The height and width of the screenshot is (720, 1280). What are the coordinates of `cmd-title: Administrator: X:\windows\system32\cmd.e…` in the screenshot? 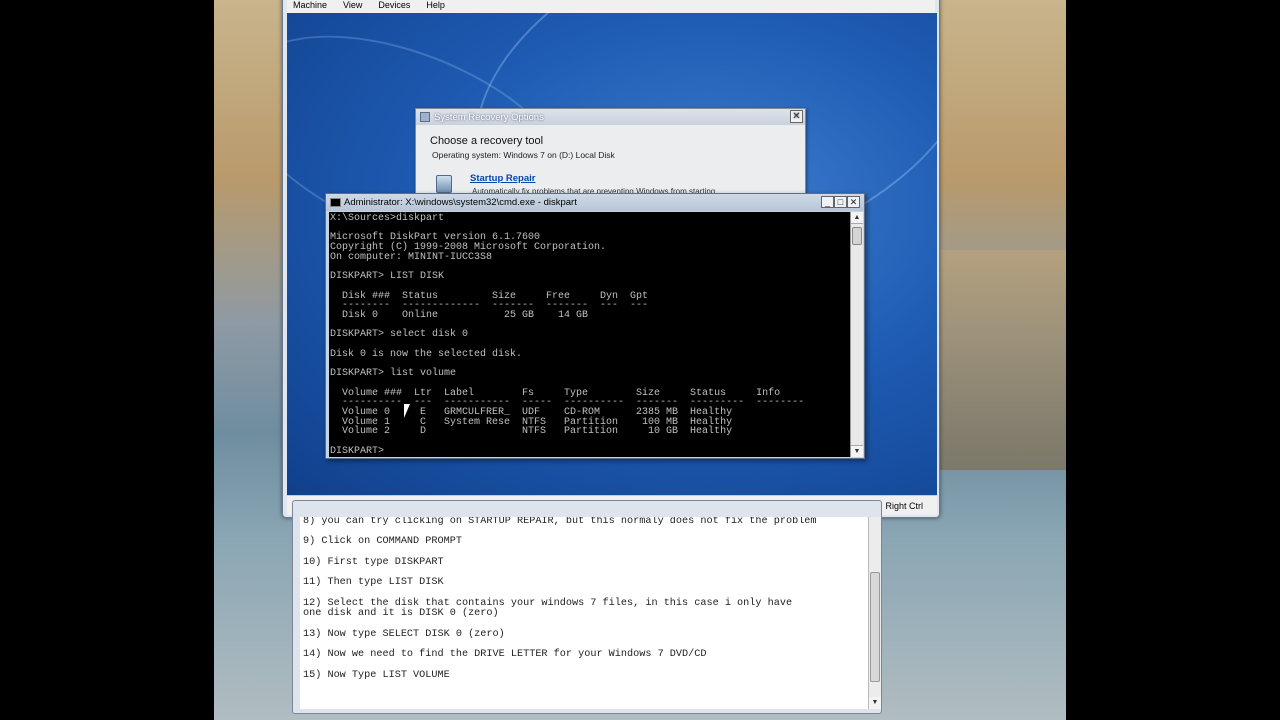 It's located at (460, 202).